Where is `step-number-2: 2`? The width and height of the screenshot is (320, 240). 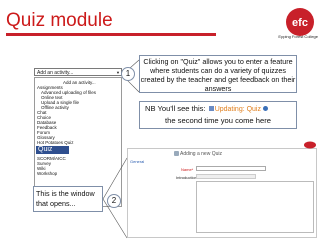 step-number-2: 2 is located at coordinates (114, 201).